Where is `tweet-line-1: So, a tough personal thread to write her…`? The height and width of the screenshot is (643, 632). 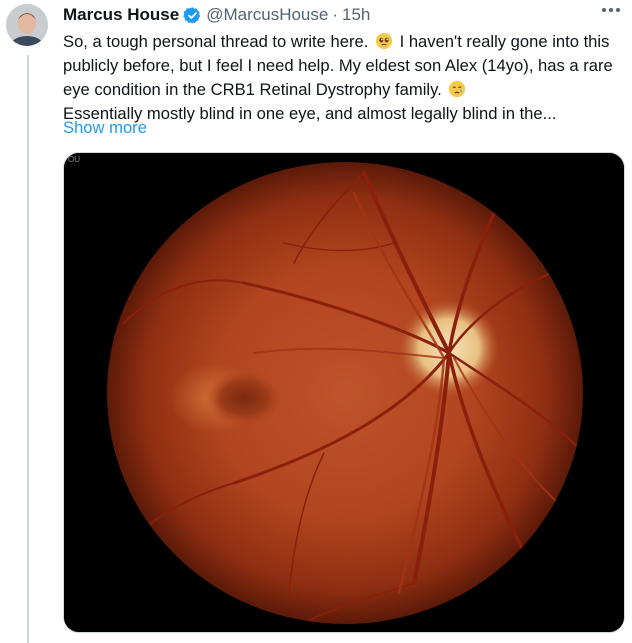
tweet-line-1: So, a tough personal thread to write her… is located at coordinates (343, 42).